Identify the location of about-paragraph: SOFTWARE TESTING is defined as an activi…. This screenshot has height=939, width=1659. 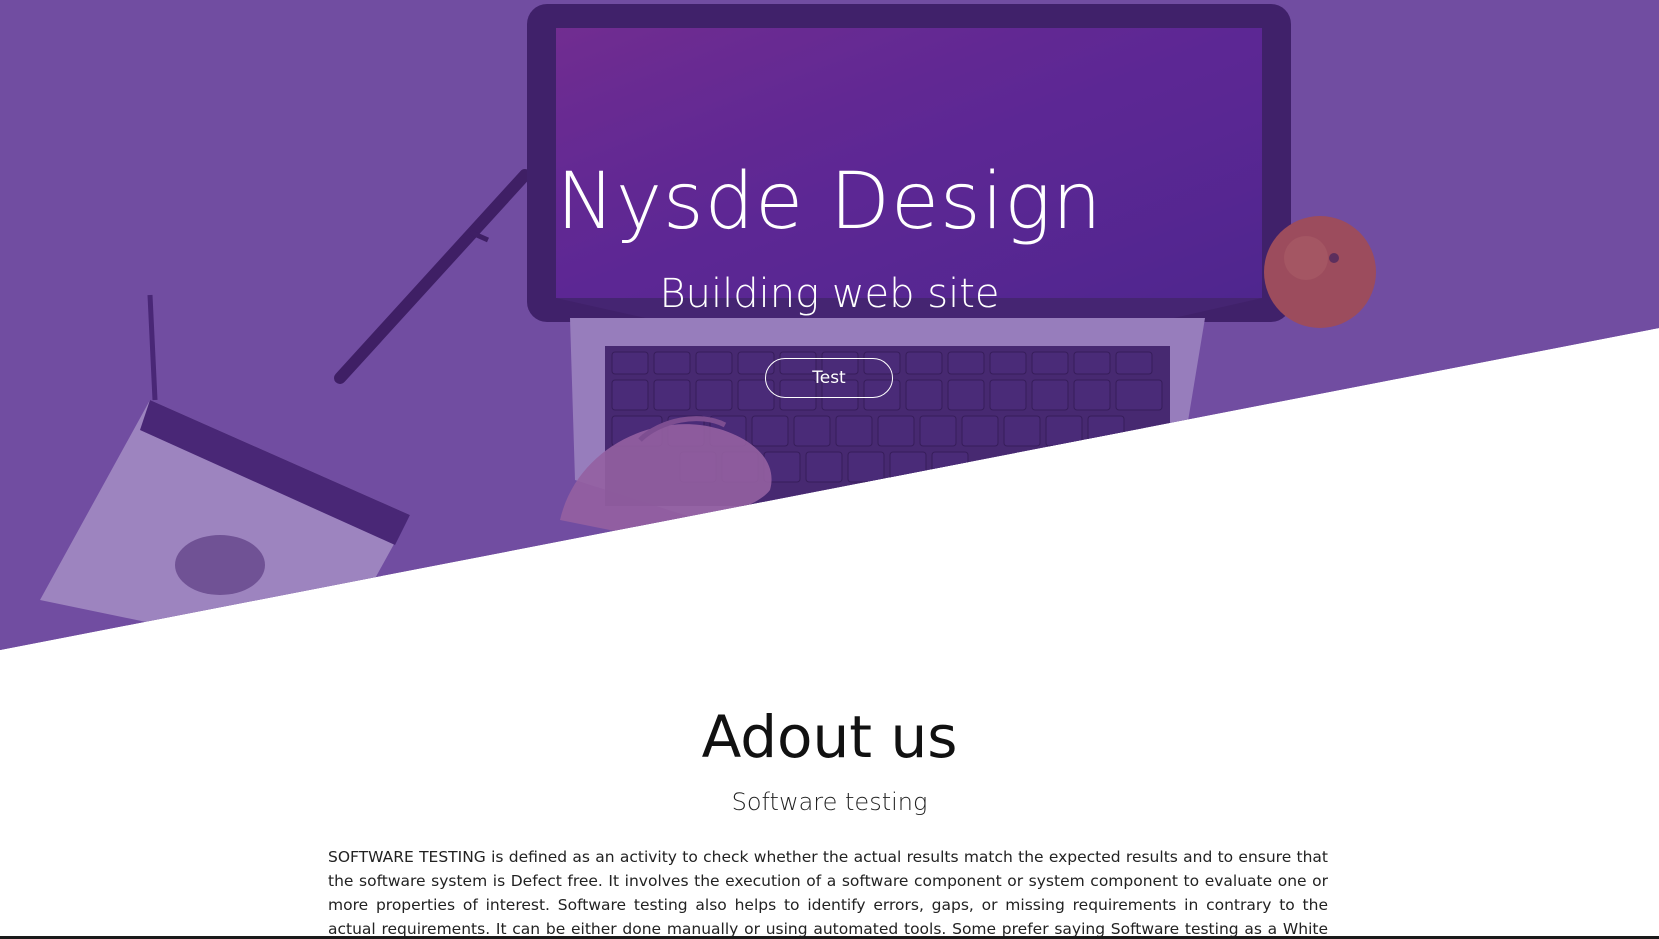
(828, 893).